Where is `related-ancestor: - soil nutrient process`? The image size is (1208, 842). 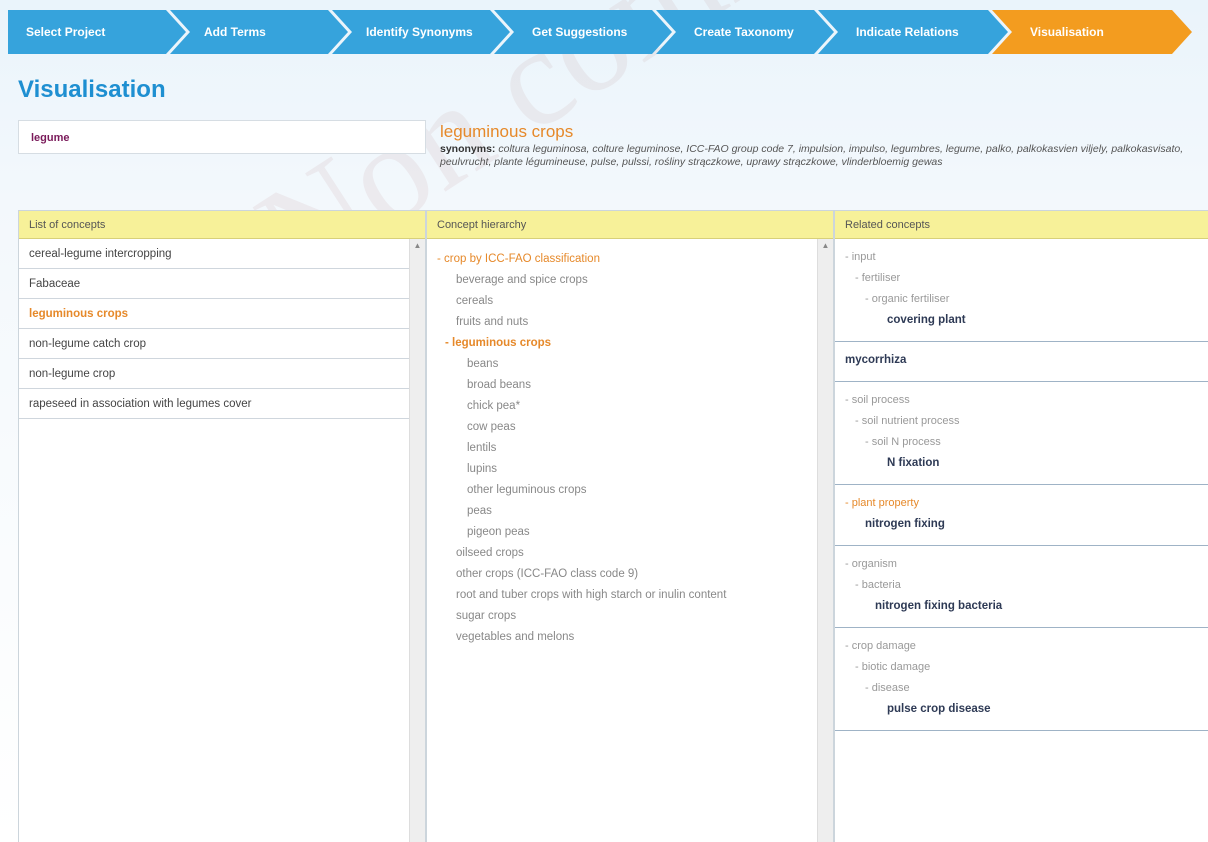
related-ancestor: - soil nutrient process is located at coordinates (1021, 421).